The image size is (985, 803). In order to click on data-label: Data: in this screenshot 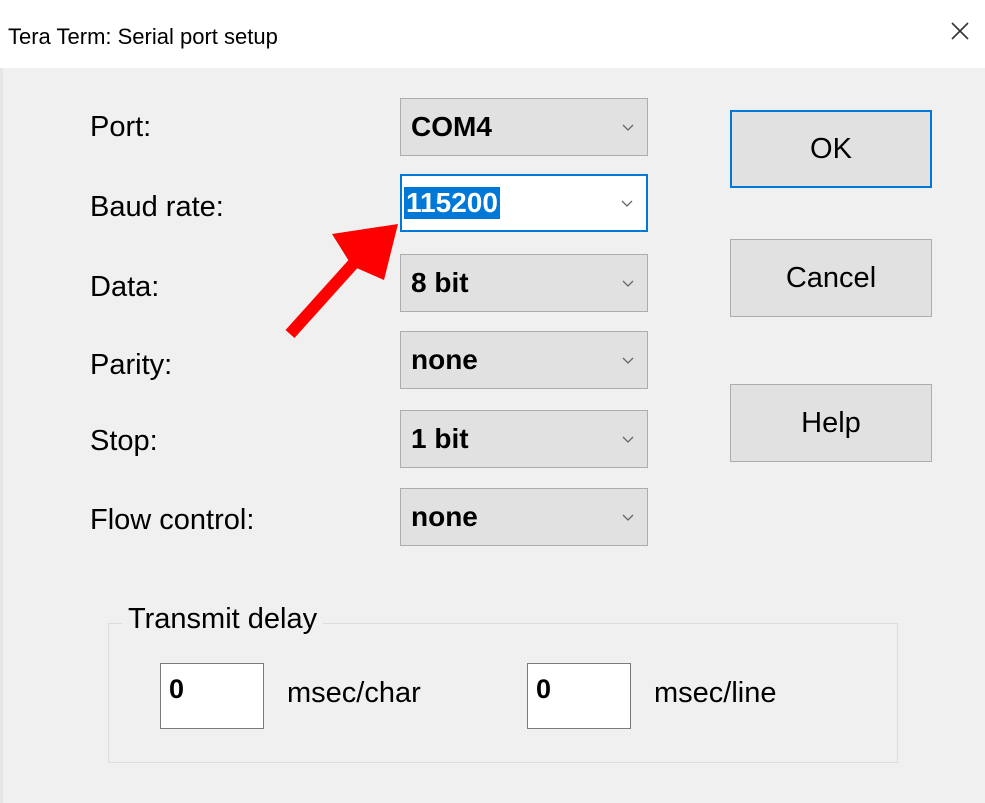, I will do `click(125, 287)`.